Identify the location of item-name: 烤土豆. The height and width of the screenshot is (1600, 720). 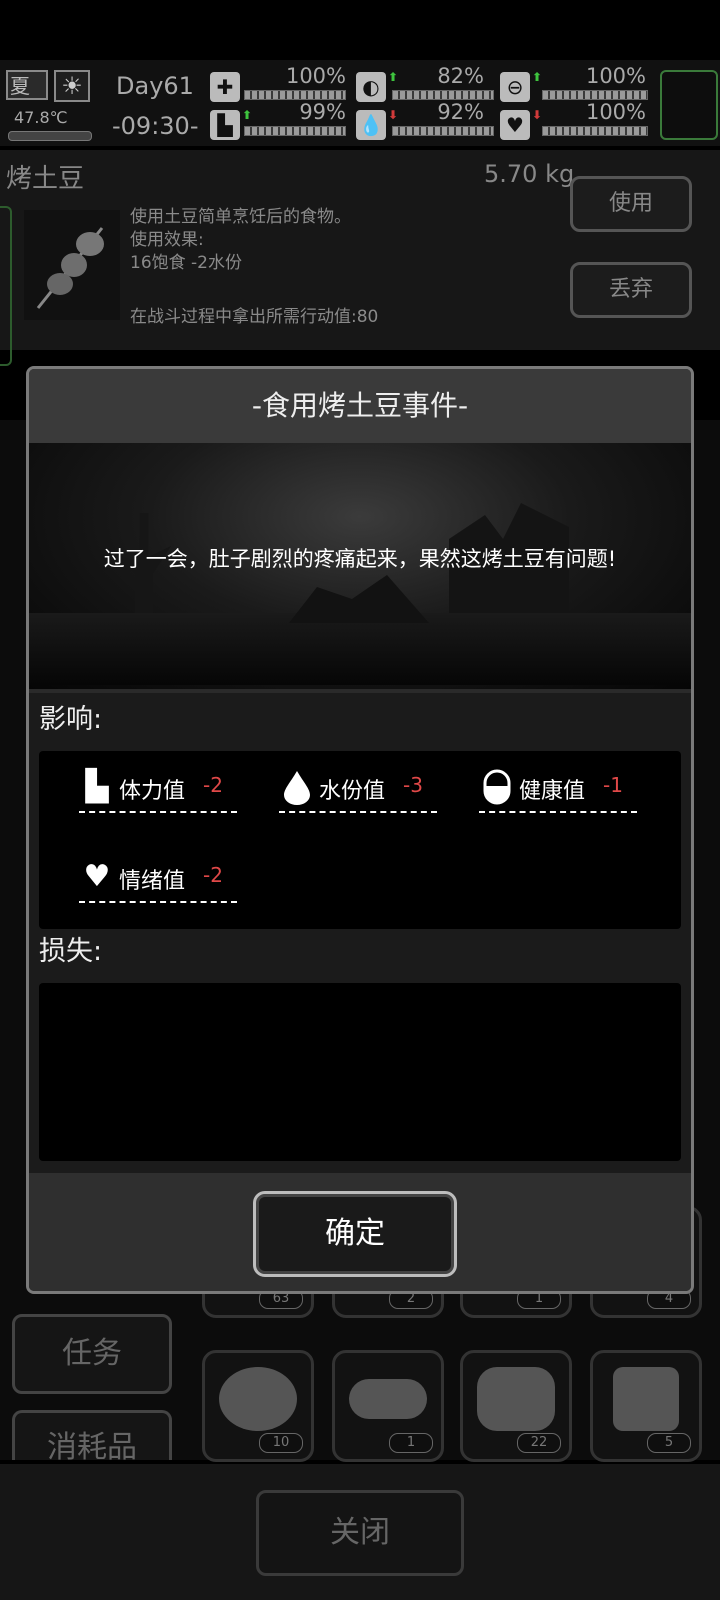
(45, 179).